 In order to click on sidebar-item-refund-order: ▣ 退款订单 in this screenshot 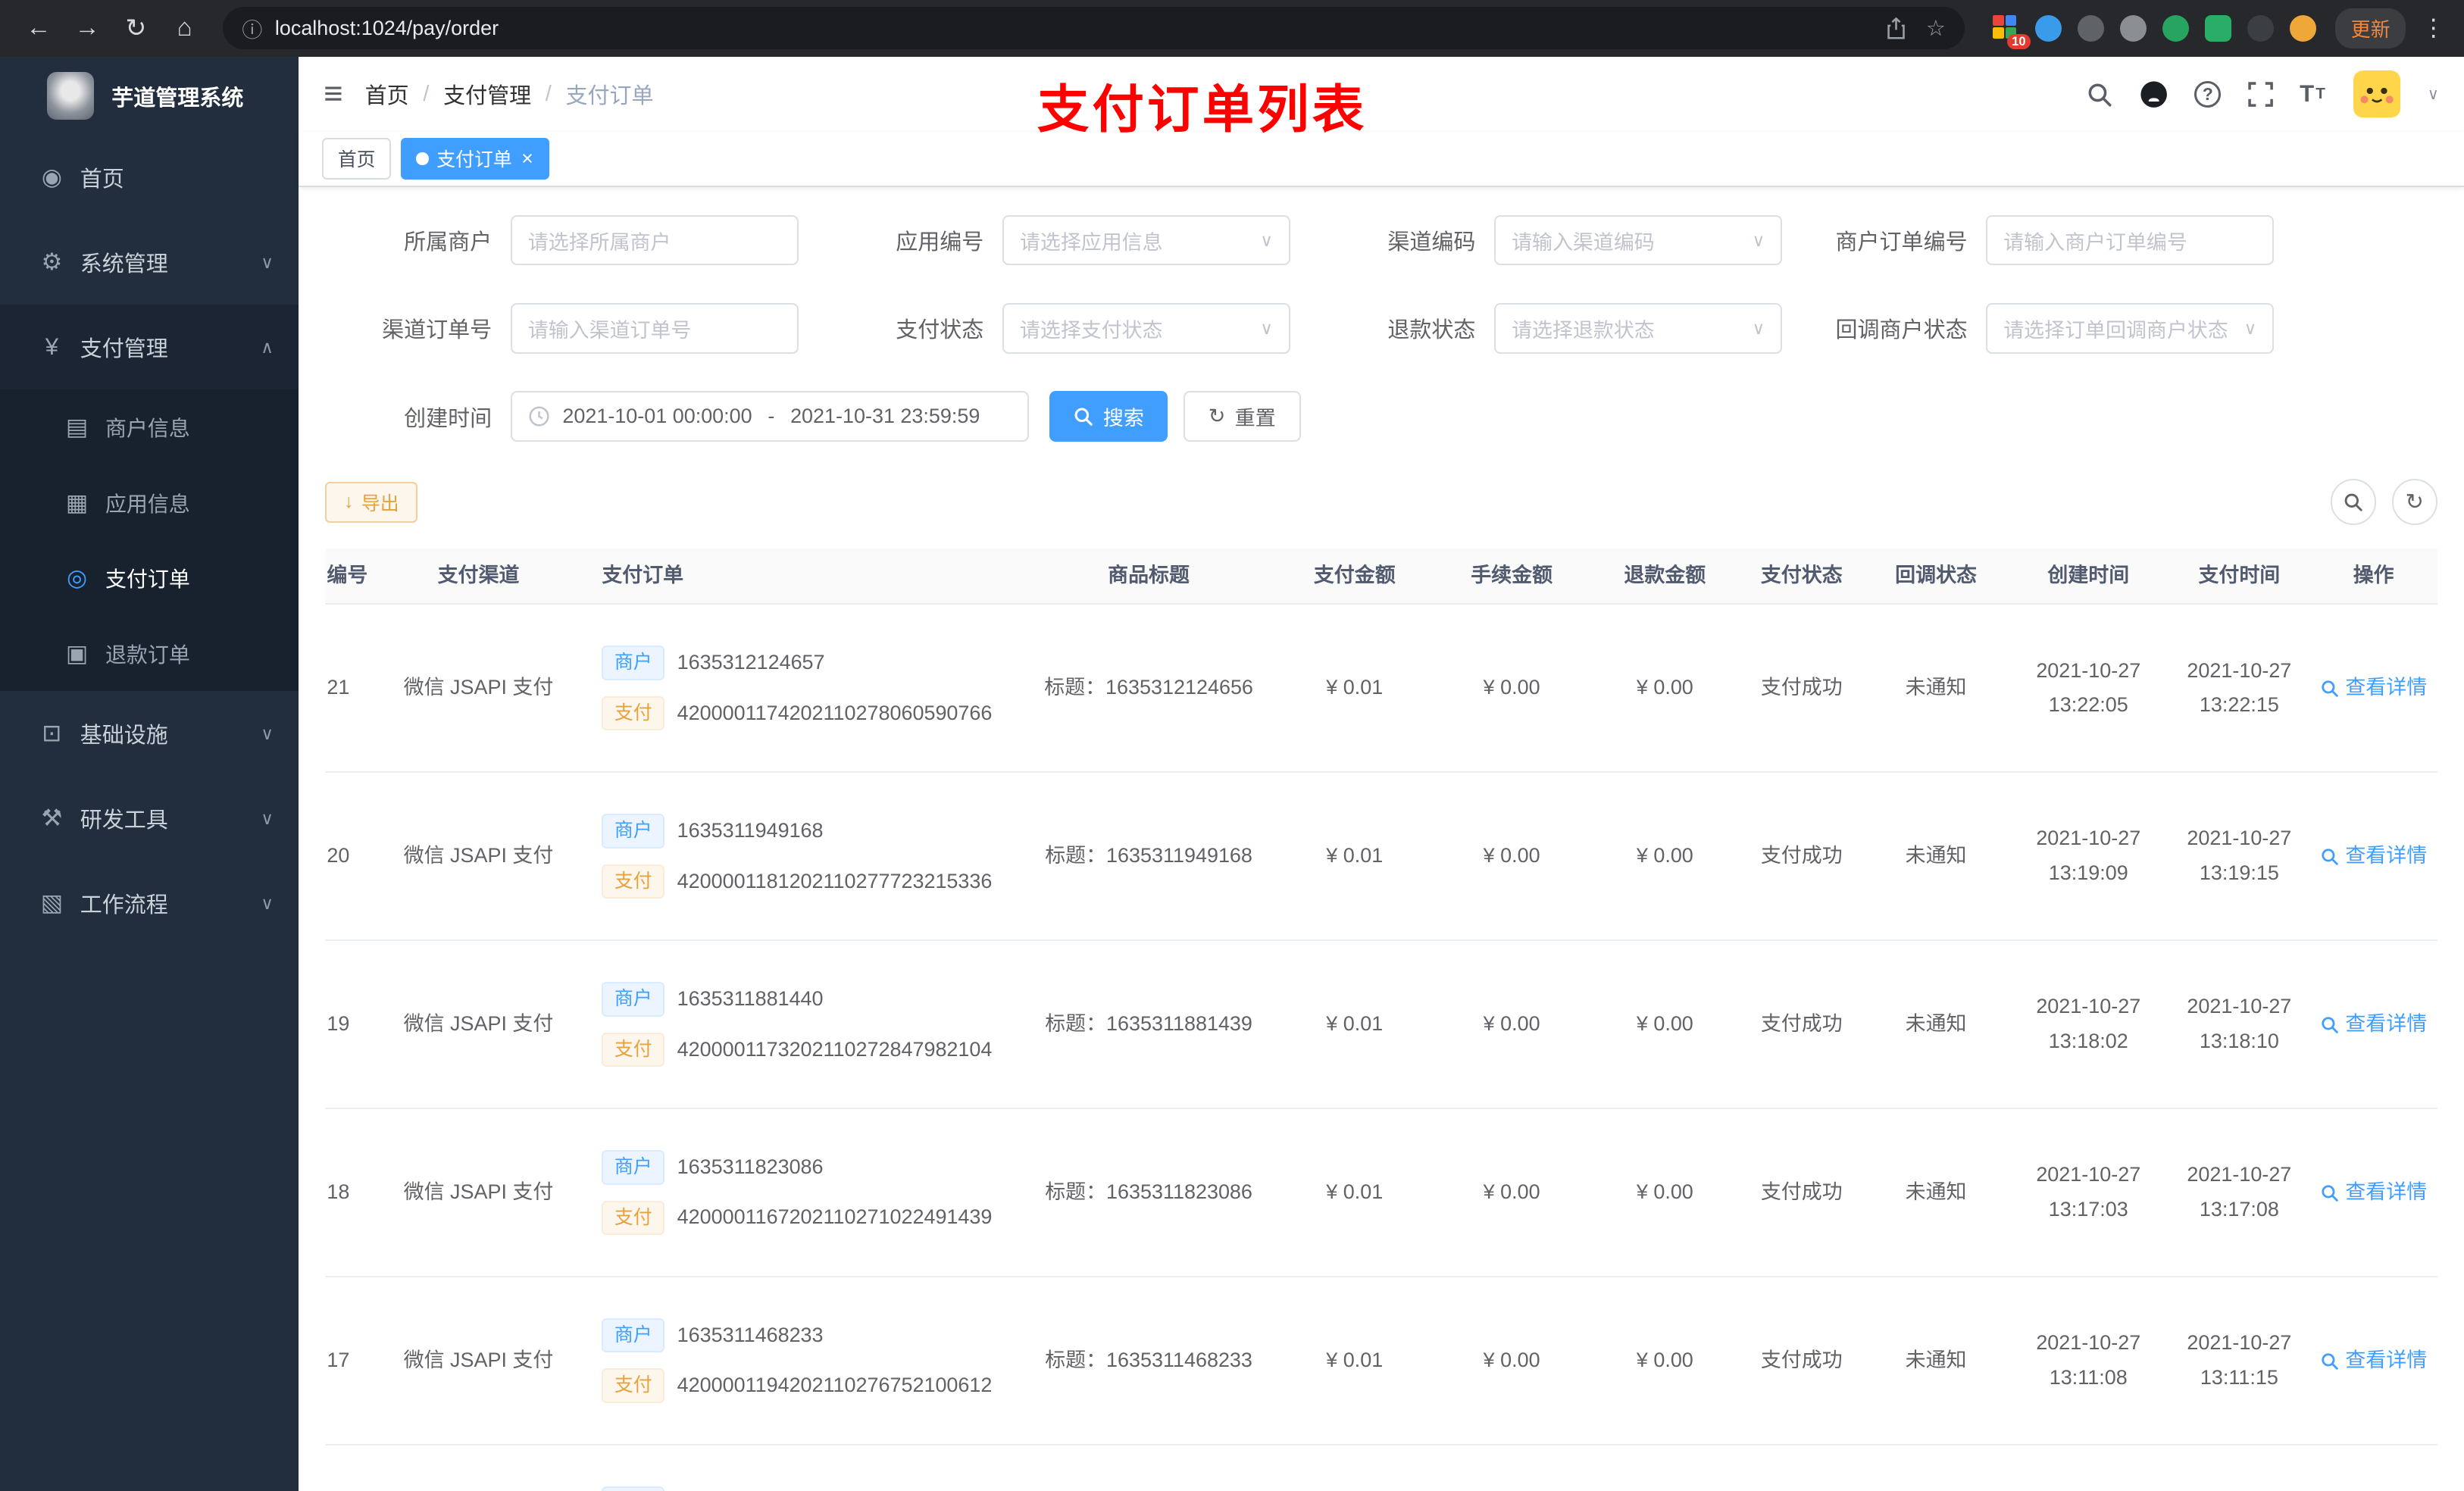, I will do `click(149, 654)`.